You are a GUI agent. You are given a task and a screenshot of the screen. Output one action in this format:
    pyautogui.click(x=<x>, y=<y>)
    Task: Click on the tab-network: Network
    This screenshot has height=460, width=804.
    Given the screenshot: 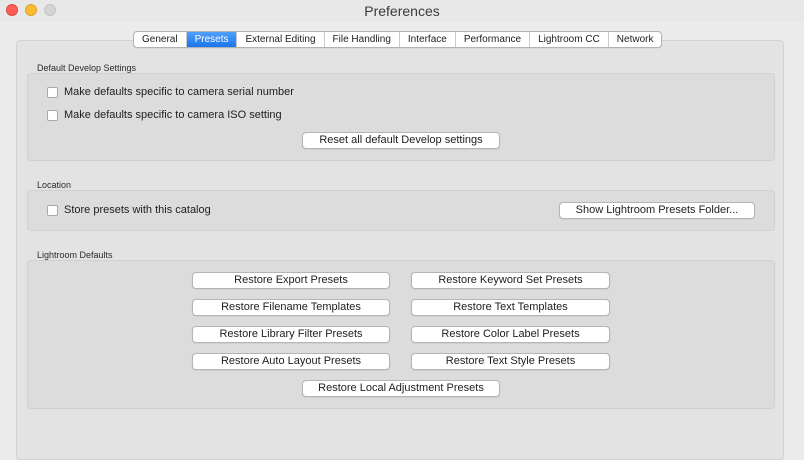 What is the action you would take?
    pyautogui.click(x=635, y=39)
    